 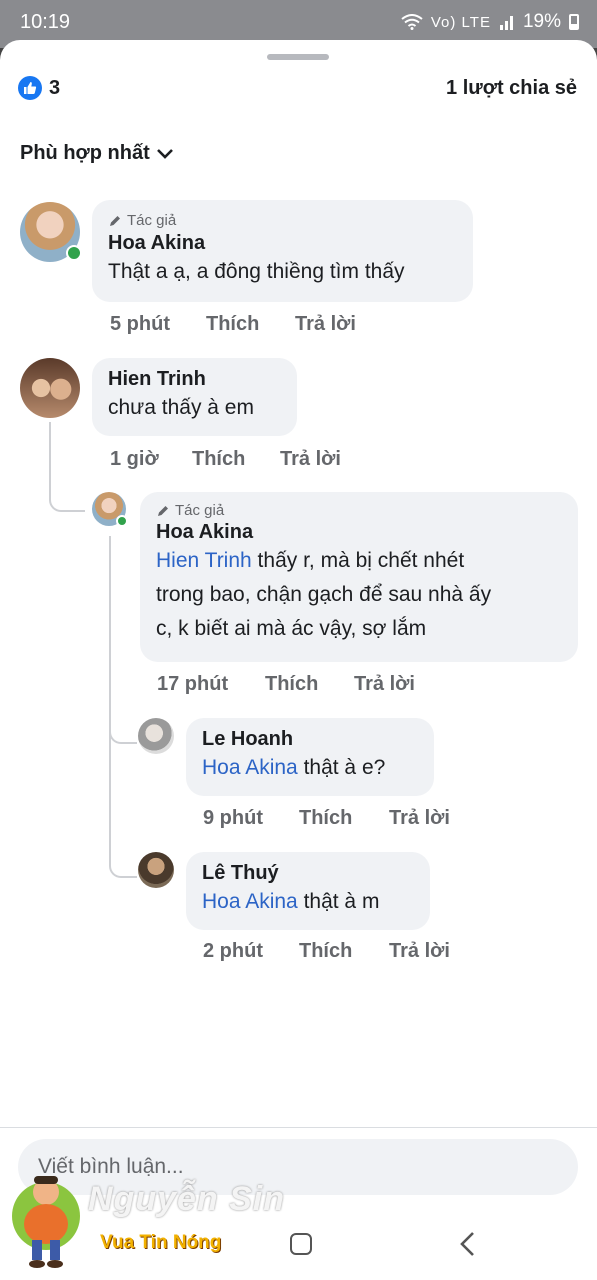 I want to click on comment-time: 1 giờ, so click(x=134, y=459).